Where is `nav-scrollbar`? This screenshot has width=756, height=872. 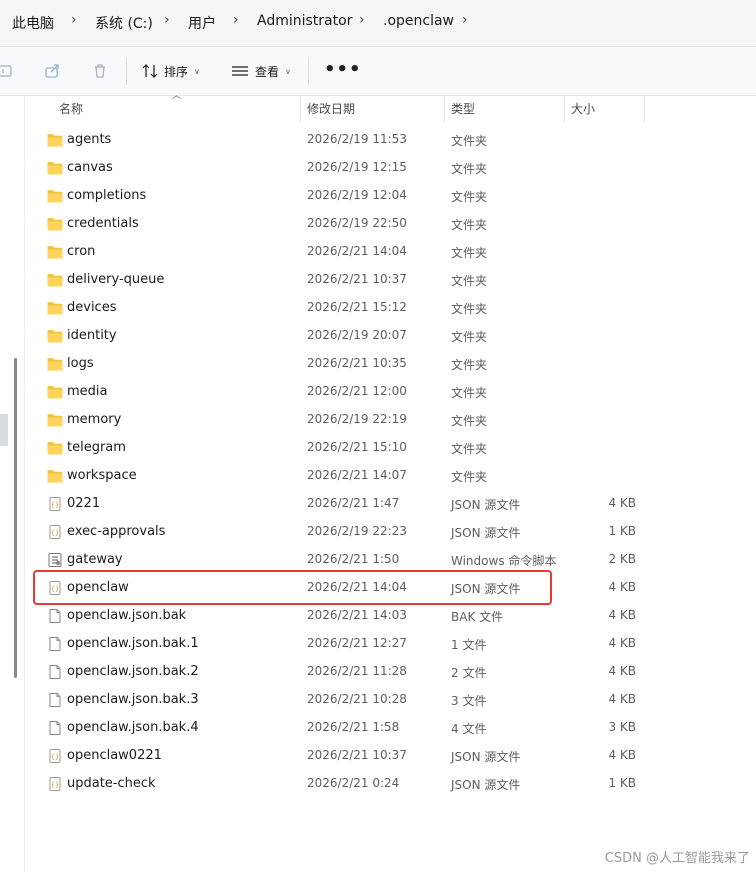 nav-scrollbar is located at coordinates (15, 518).